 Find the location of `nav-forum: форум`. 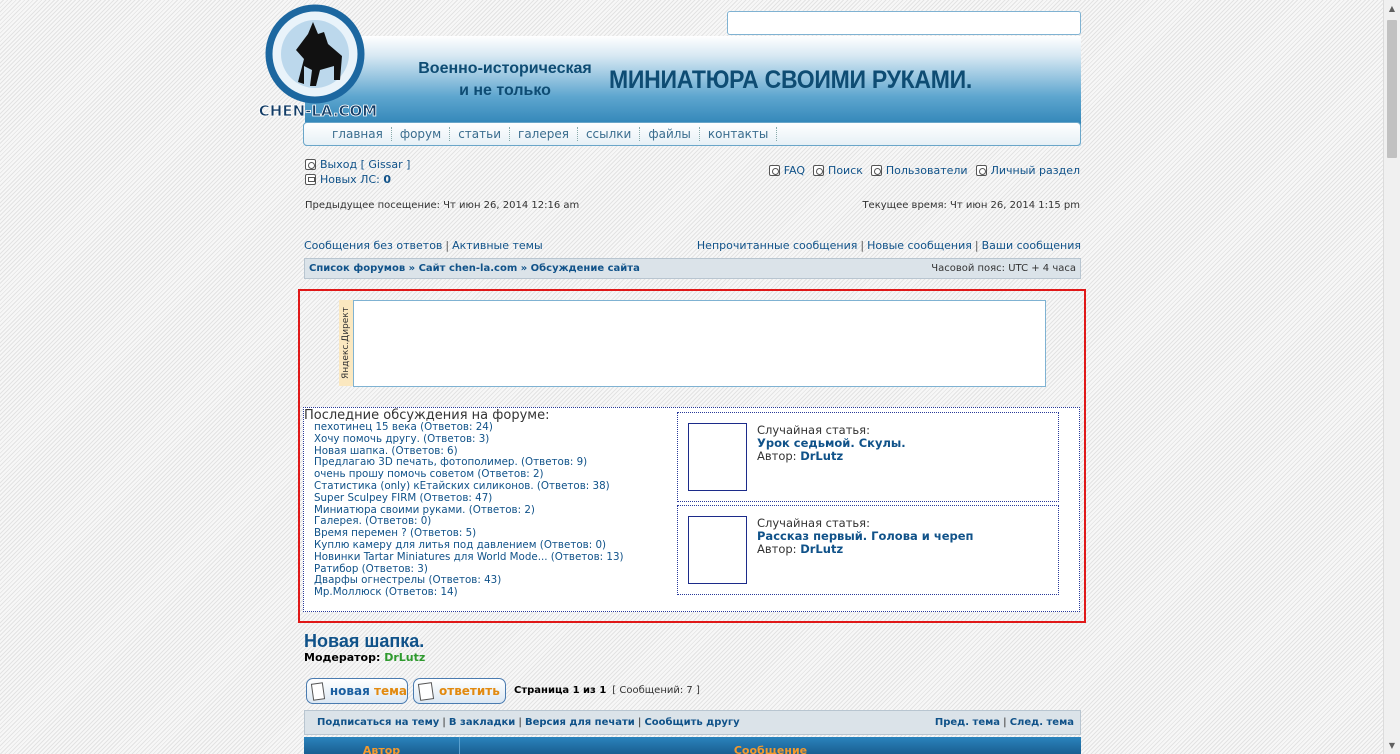

nav-forum: форум is located at coordinates (421, 134).